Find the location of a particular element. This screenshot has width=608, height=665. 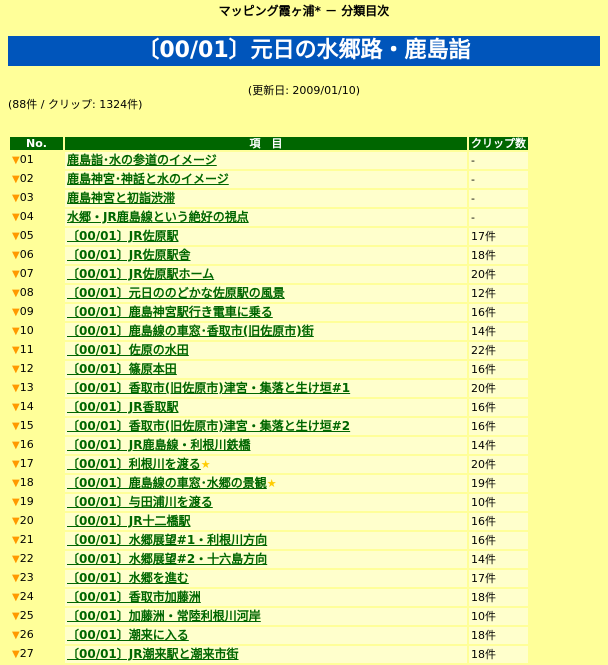

row-number: 22 is located at coordinates (26, 558).